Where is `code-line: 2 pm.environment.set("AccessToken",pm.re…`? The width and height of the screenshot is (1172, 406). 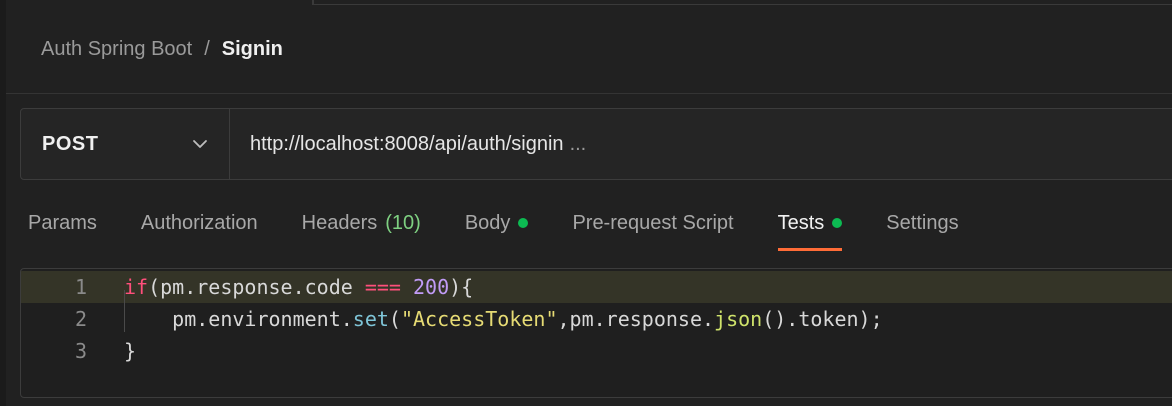 code-line: 2 pm.environment.set("AccessToken",pm.re… is located at coordinates (596, 319).